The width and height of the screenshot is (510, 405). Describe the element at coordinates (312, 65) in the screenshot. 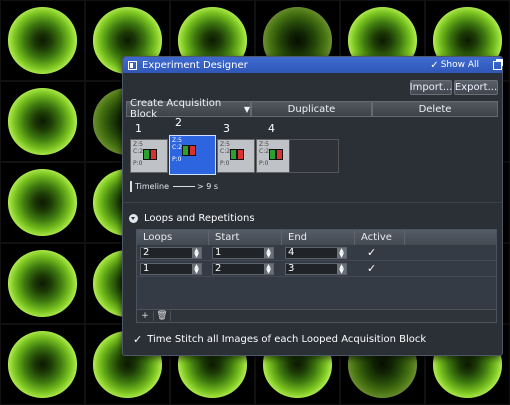

I see `window-titlebar: Experiment Designer ✓ Show All` at that location.